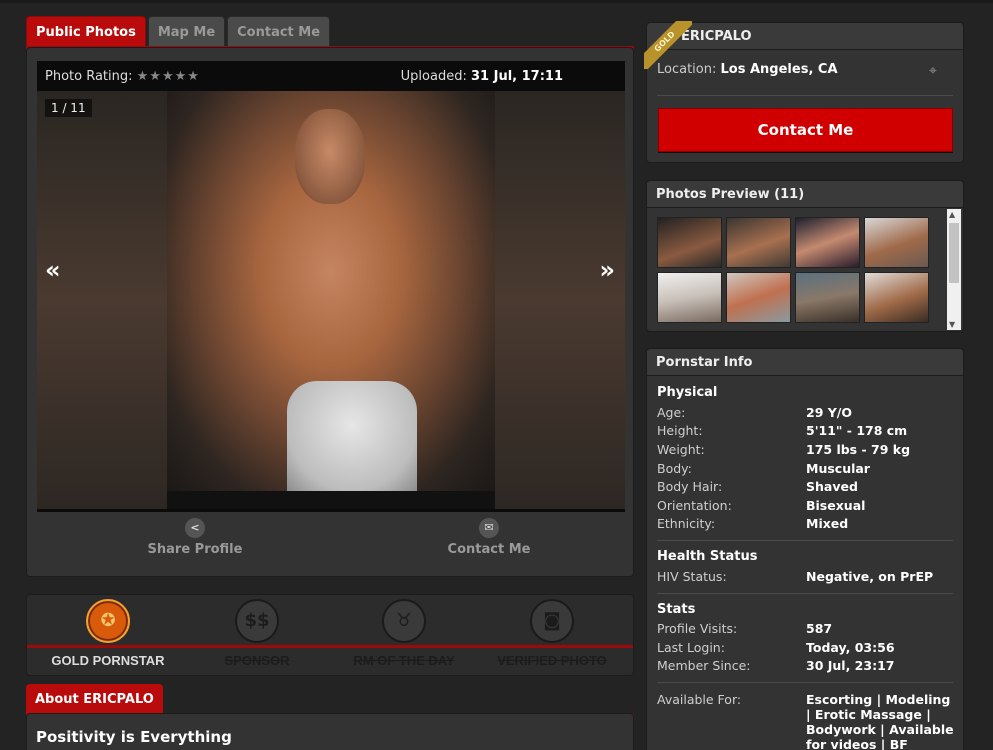  I want to click on info-title: Pornstar Info, so click(805, 362).